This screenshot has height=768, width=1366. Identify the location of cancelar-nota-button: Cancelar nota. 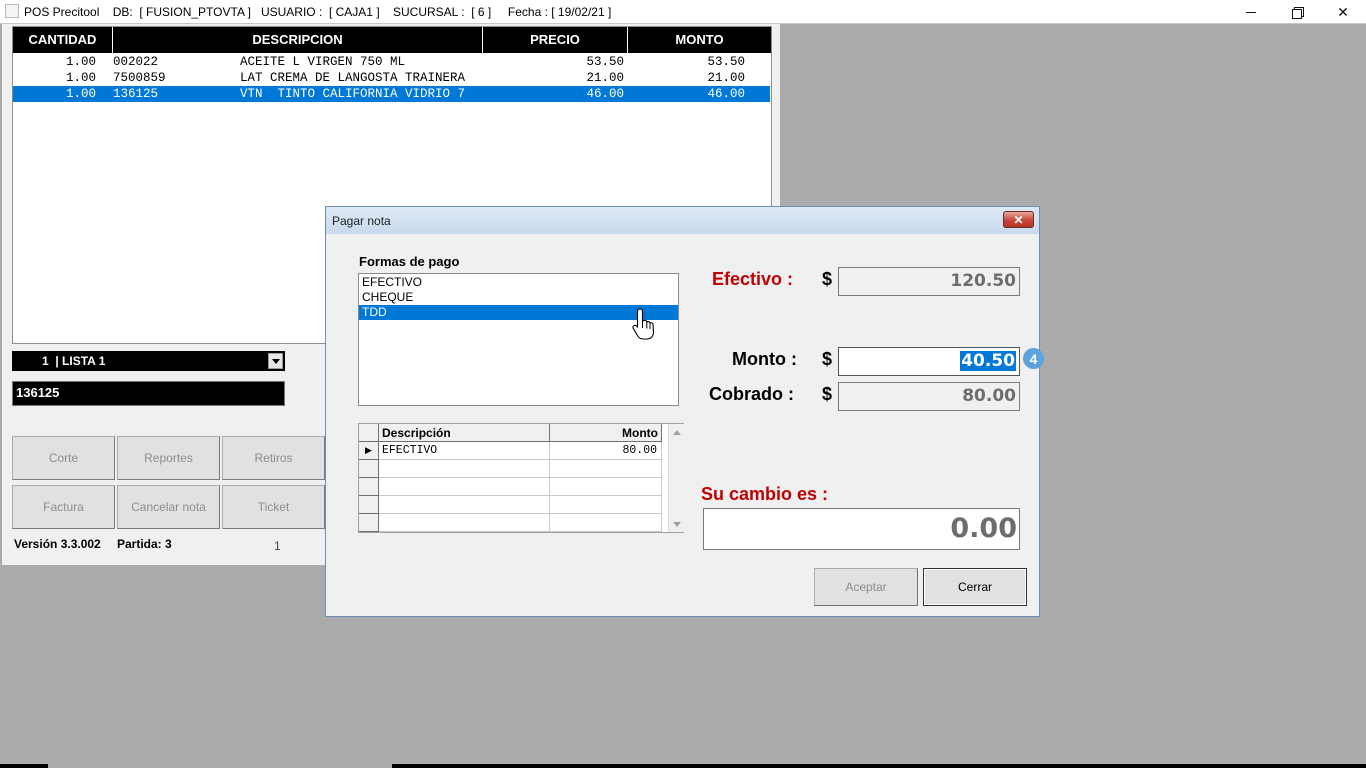
(168, 507).